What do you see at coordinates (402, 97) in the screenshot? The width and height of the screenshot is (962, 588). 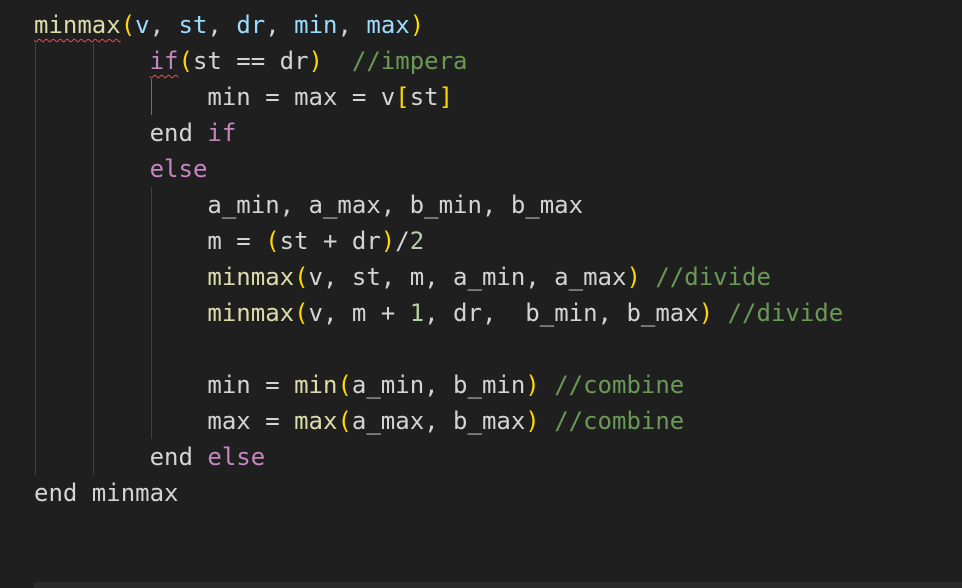 I see `code-token: [` at bounding box center [402, 97].